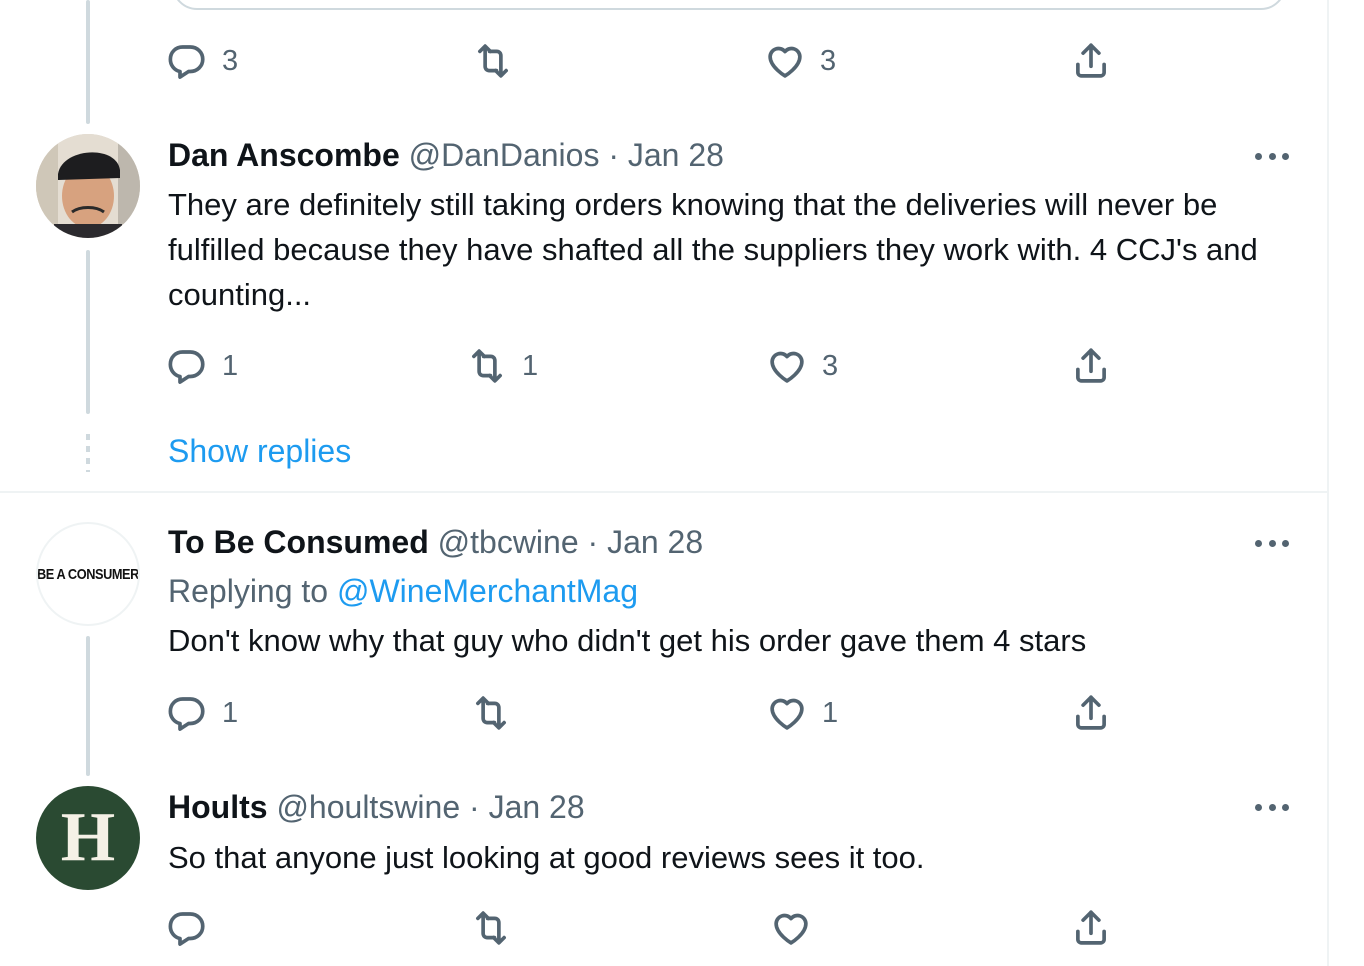 The width and height of the screenshot is (1364, 966). I want to click on retweet-count: 1, so click(530, 365).